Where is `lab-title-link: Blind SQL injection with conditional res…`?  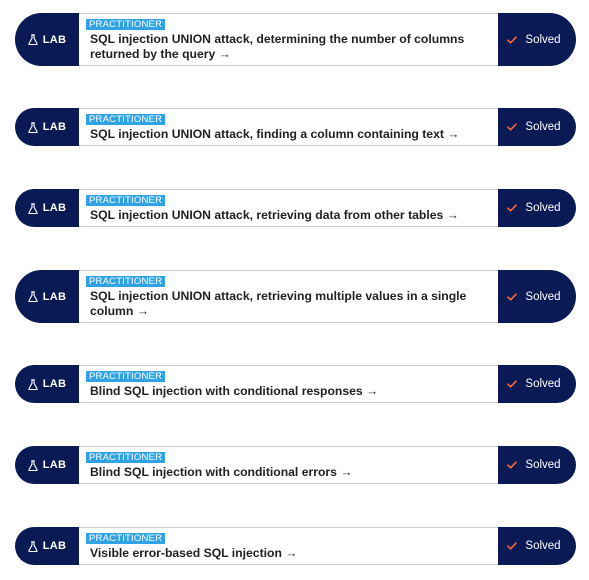 lab-title-link: Blind SQL injection with conditional res… is located at coordinates (288, 391).